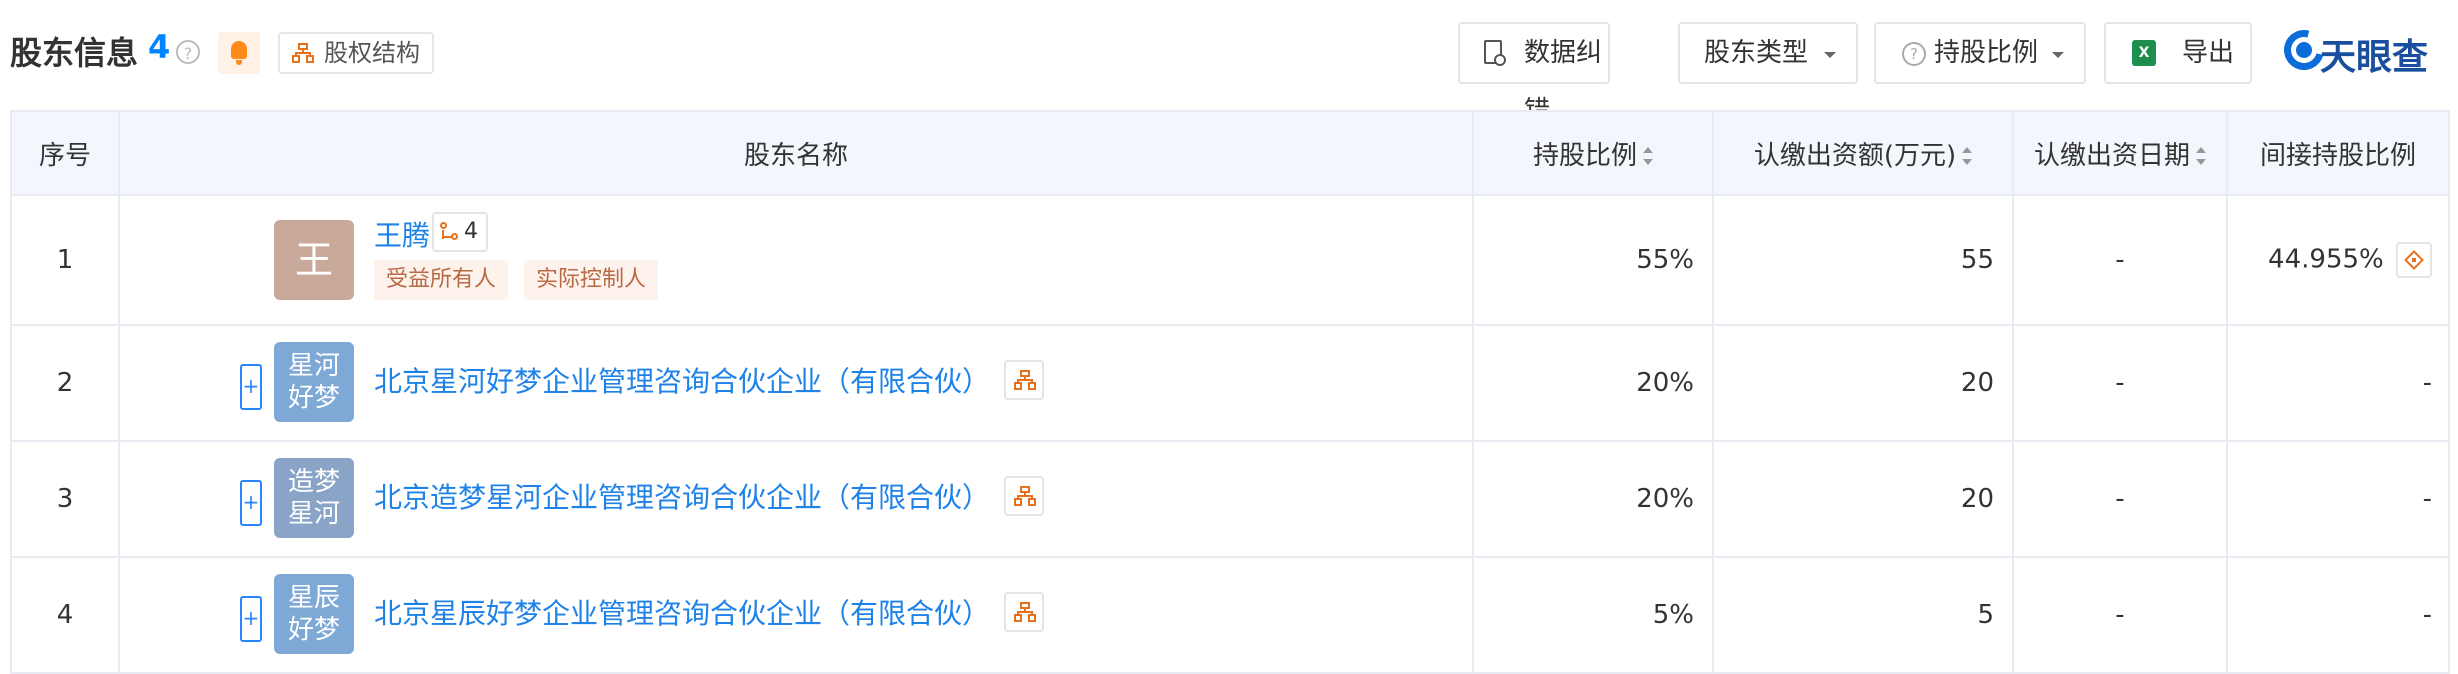 This screenshot has height=674, width=2458. I want to click on holding-ratio: 5%, so click(1593, 615).